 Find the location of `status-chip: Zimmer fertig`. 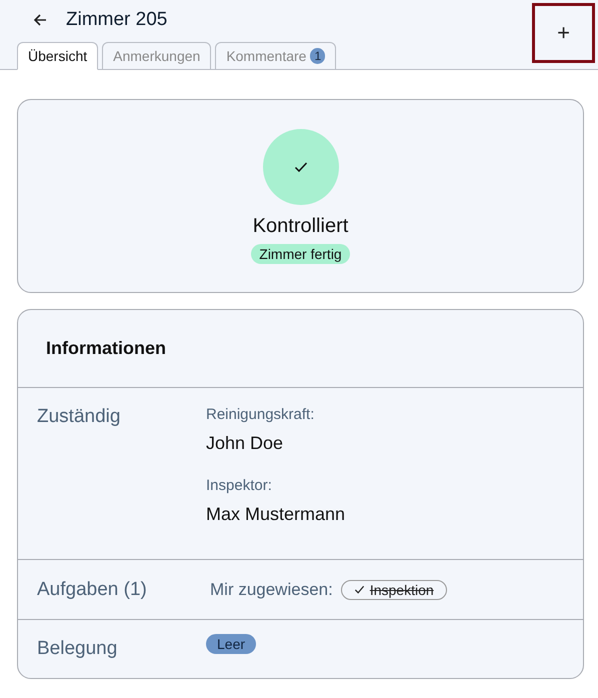

status-chip: Zimmer fertig is located at coordinates (300, 254).